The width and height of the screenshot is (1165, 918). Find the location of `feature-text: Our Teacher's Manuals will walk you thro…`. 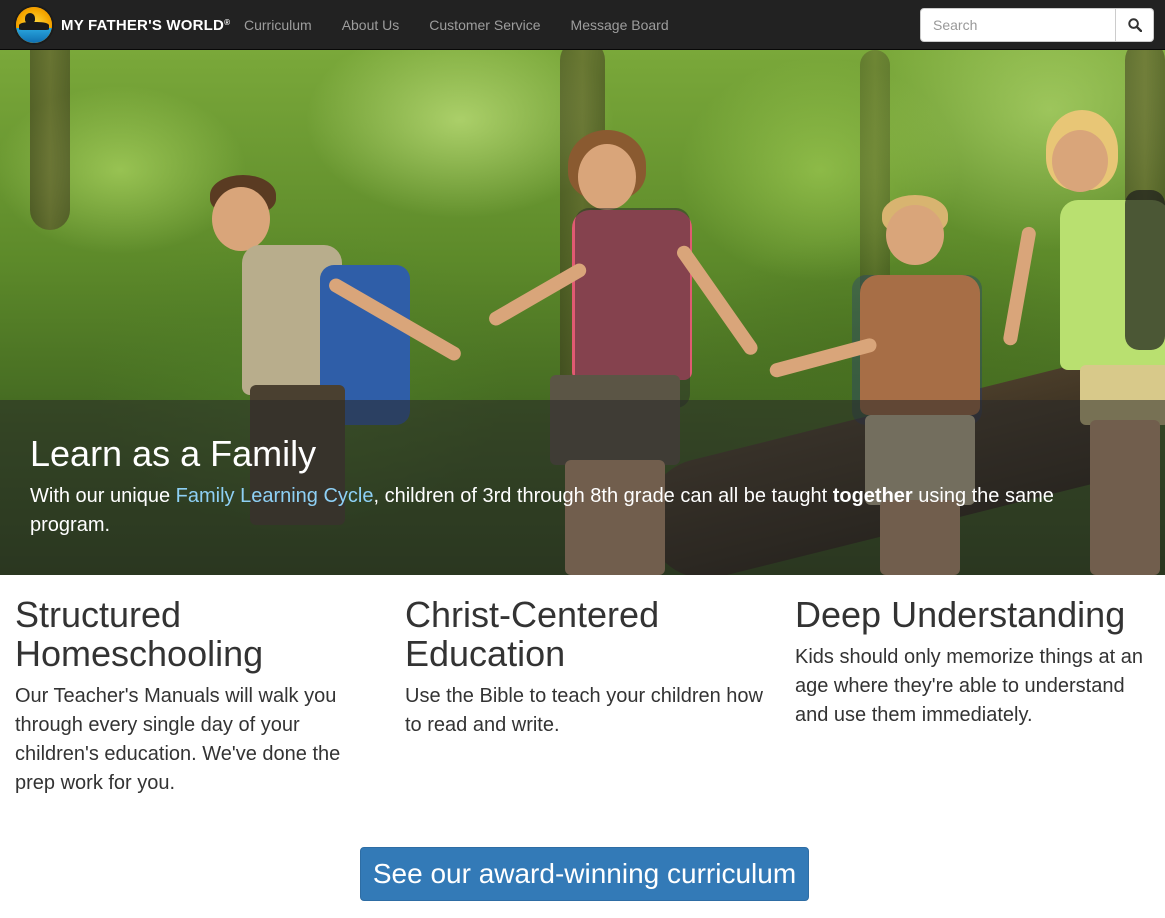

feature-text: Our Teacher's Manuals will walk you thro… is located at coordinates (178, 739).